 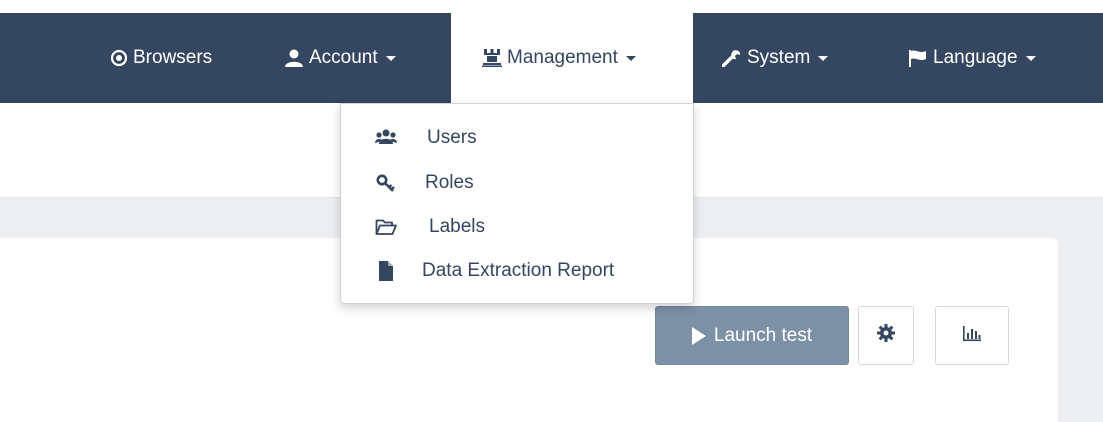 I want to click on launch-test-button: Launch test, so click(x=752, y=335).